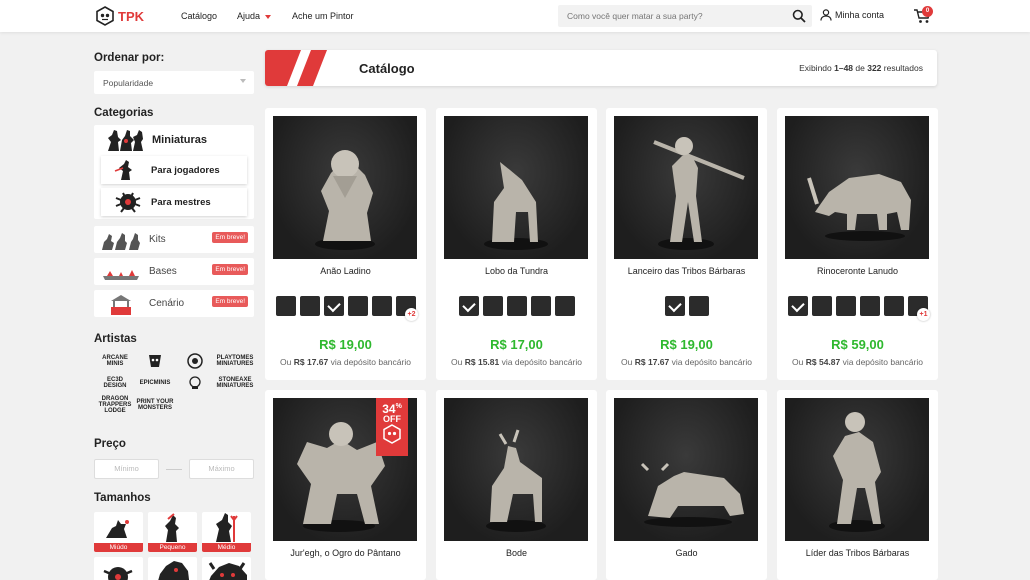 The image size is (1030, 580). Describe the element at coordinates (131, 16) in the screenshot. I see `brand-name: TPK` at that location.